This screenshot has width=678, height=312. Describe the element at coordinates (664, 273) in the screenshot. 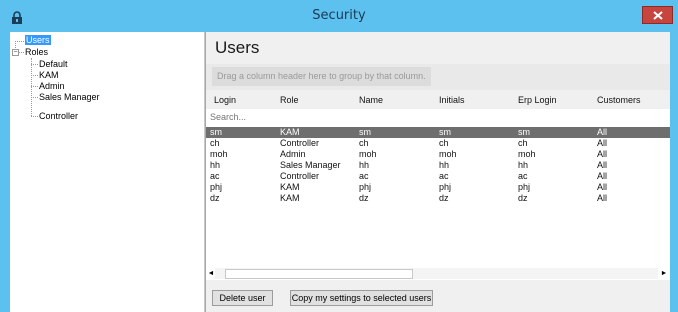

I see `scroll-right-icon: ►` at that location.